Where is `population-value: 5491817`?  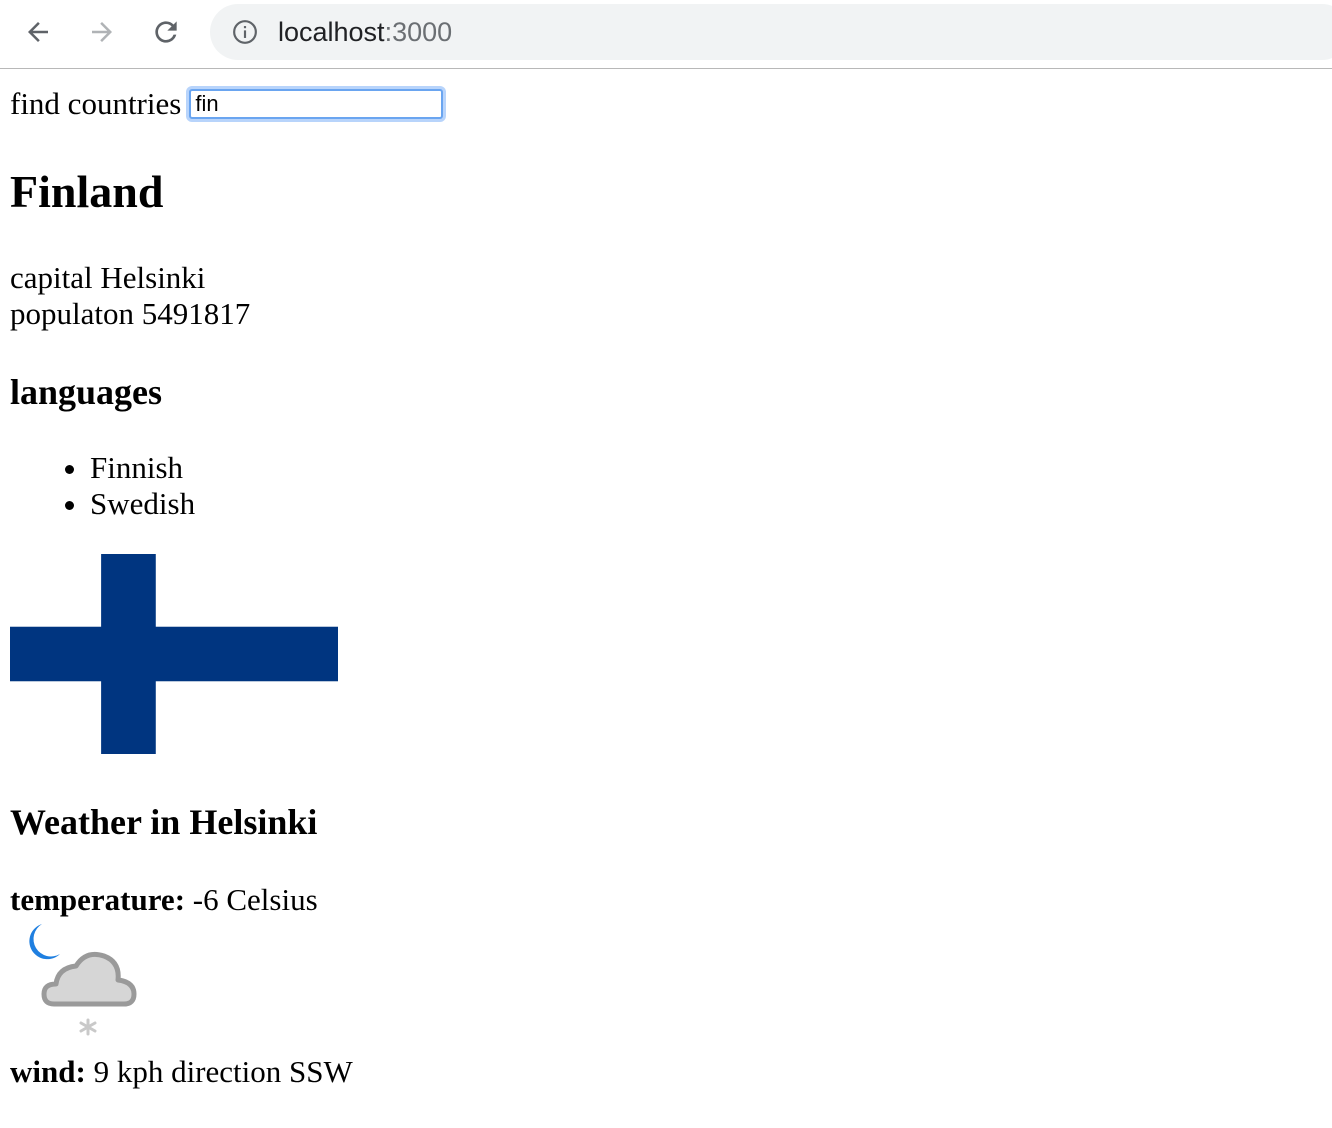
population-value: 5491817 is located at coordinates (196, 313).